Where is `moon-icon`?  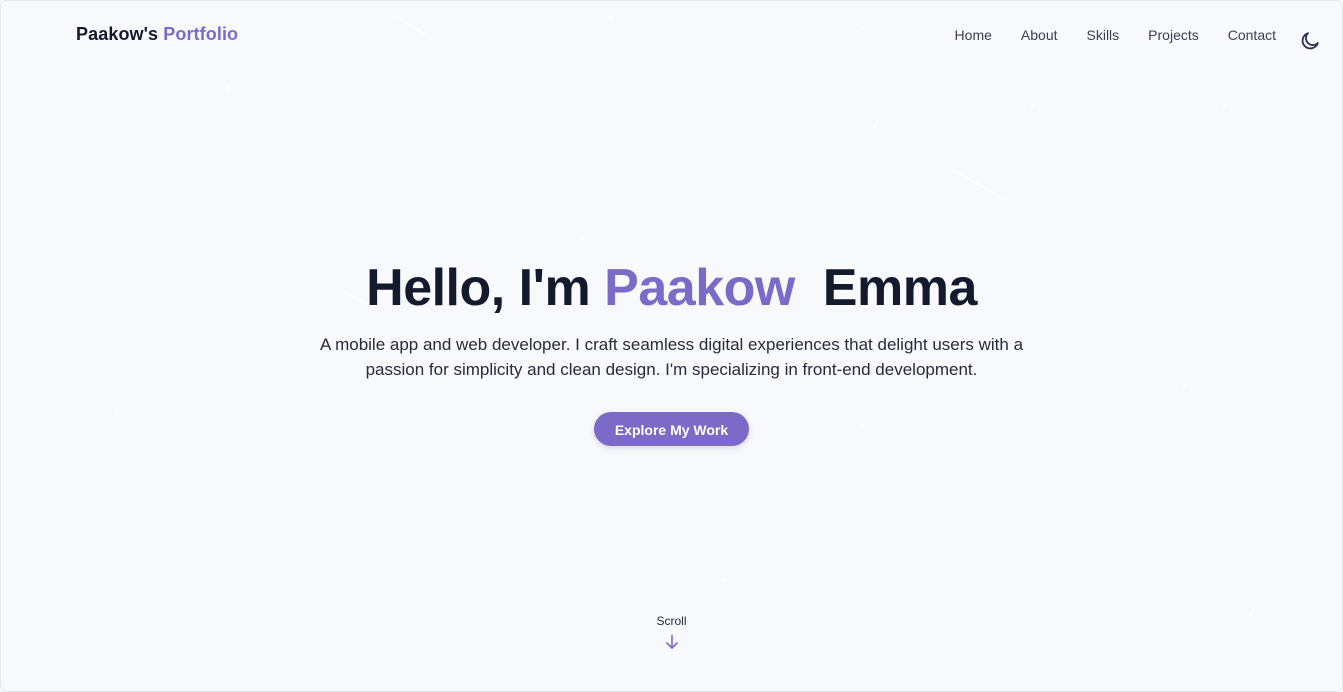 moon-icon is located at coordinates (1310, 41).